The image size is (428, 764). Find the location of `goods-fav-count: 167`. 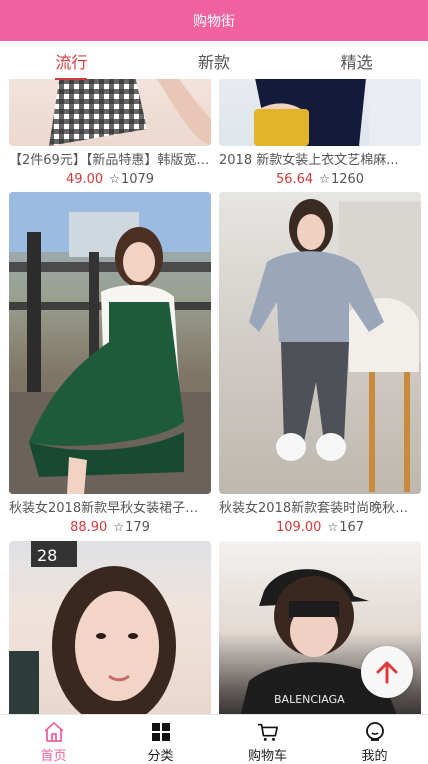

goods-fav-count: 167 is located at coordinates (352, 527).